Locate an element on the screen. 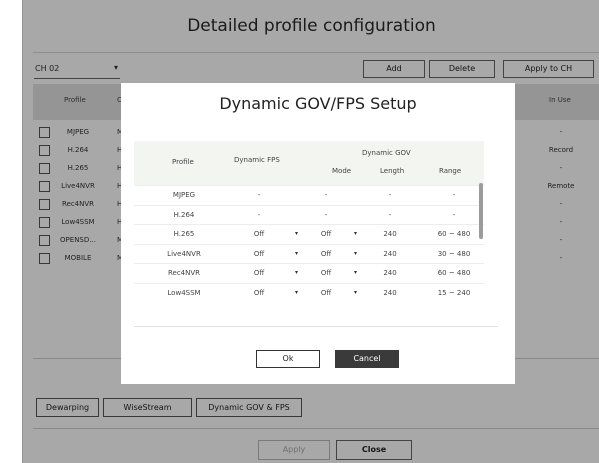  ok-button: Ok is located at coordinates (288, 359).